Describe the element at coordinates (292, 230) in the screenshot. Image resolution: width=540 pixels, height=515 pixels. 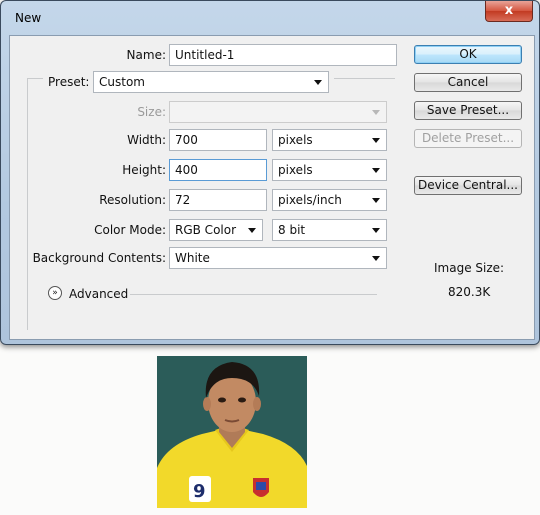
I see `bit-depth-value: 8 bit` at that location.